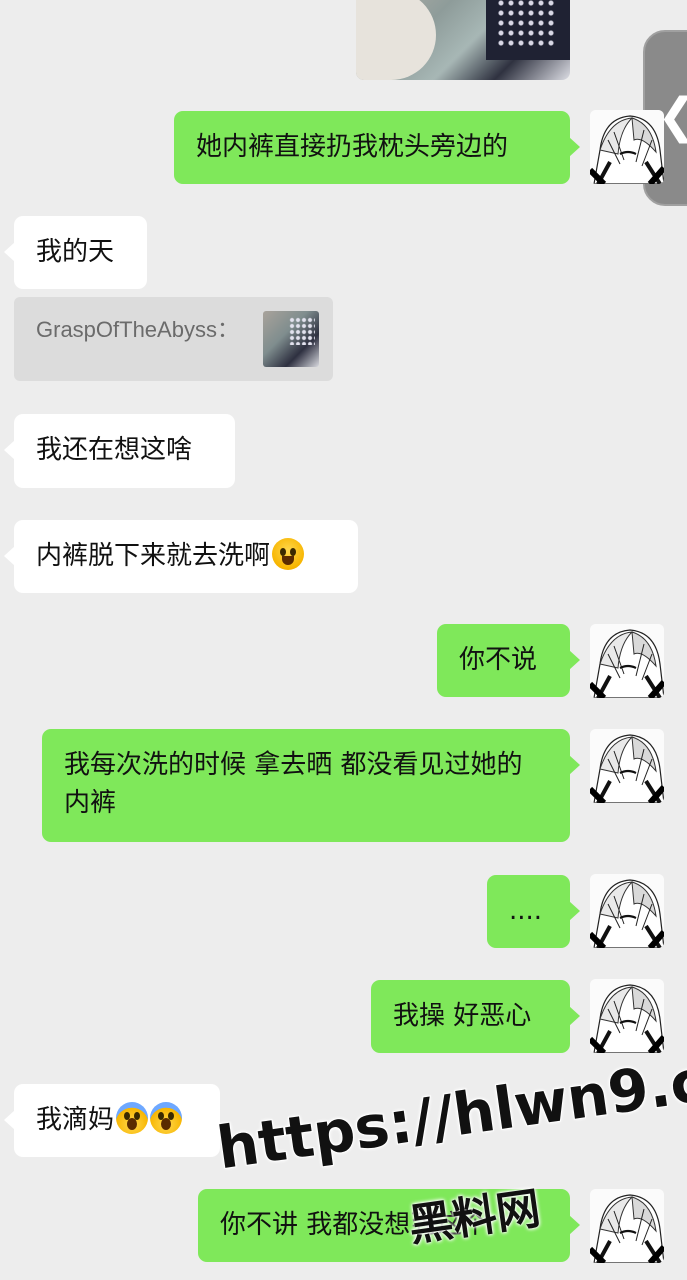 The image size is (687, 1280). I want to click on message-bubble-received: 我的天, so click(75, 252).